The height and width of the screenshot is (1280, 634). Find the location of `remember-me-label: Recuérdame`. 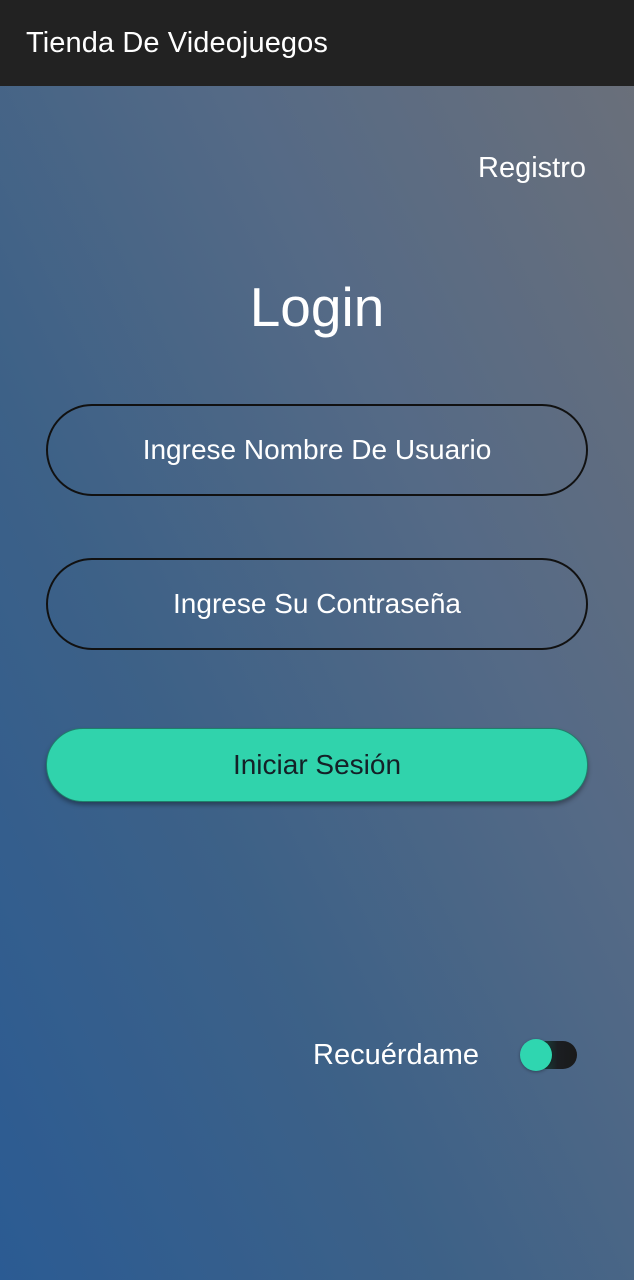

remember-me-label: Recuérdame is located at coordinates (396, 1055).